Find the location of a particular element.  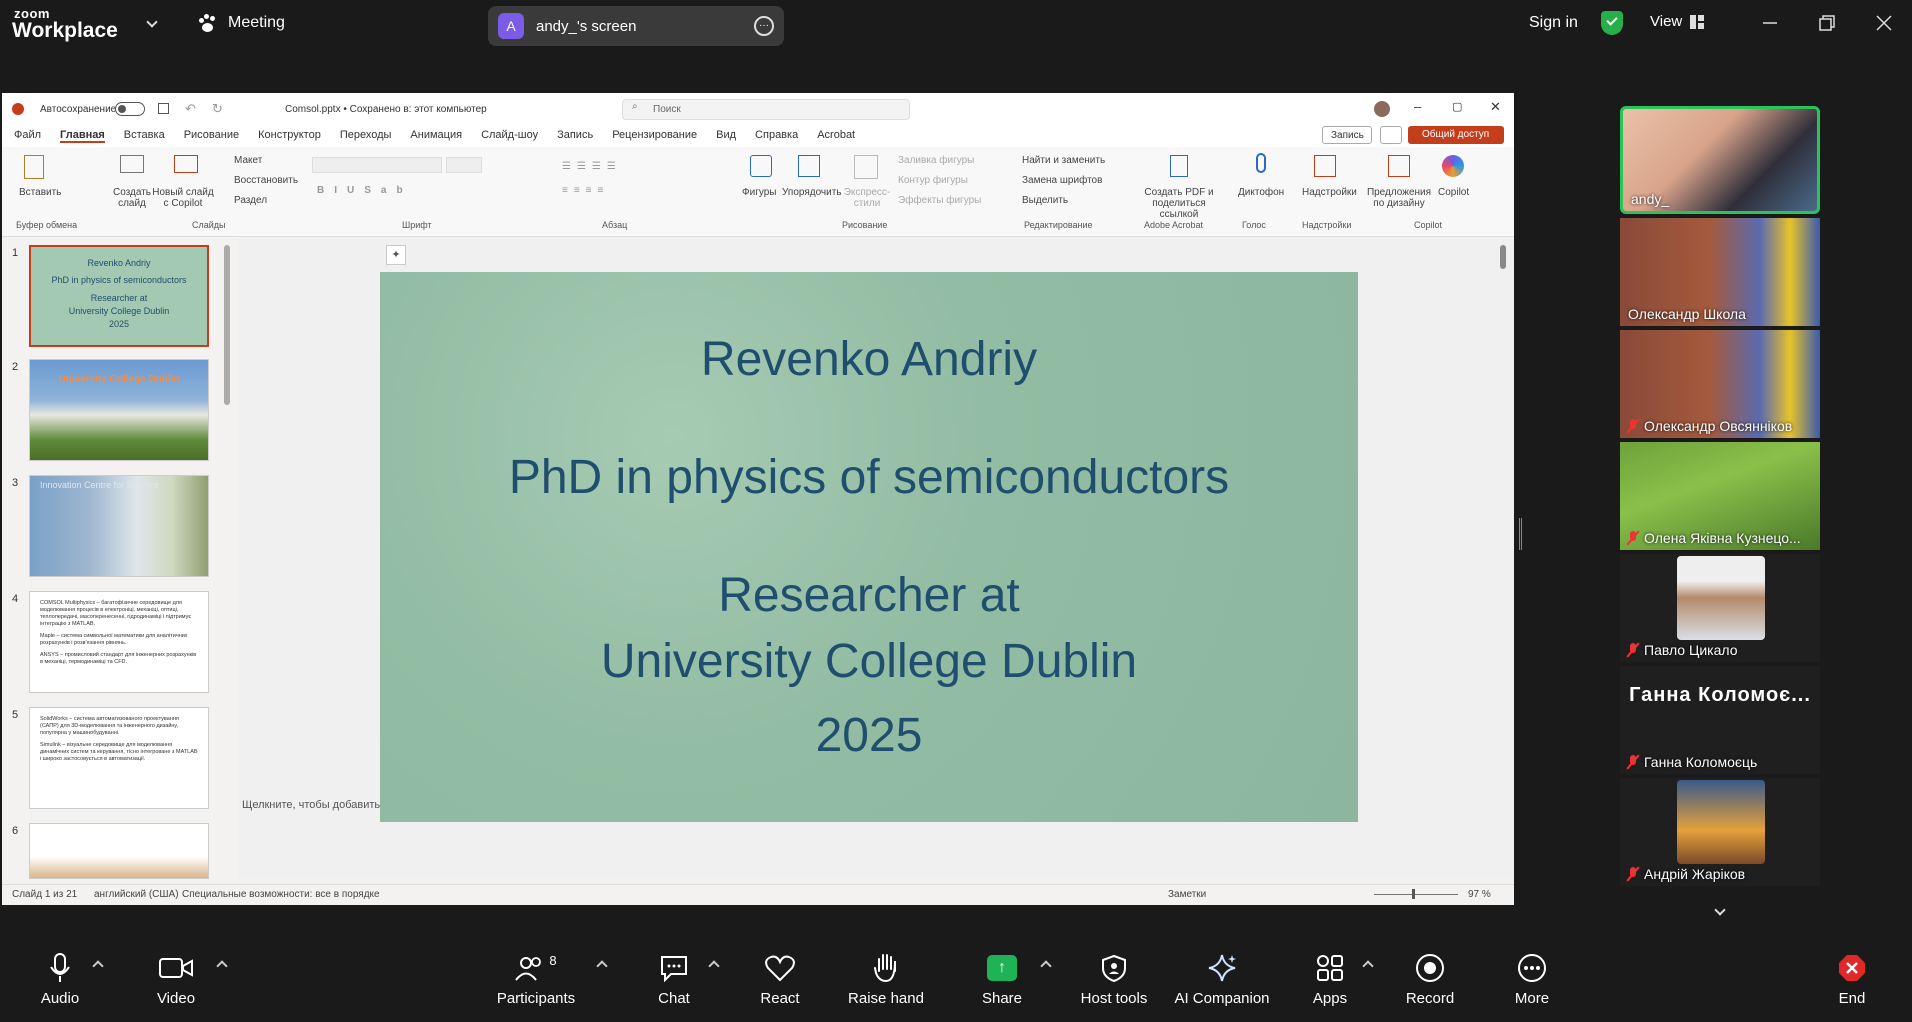

account-avatar is located at coordinates (1382, 109).